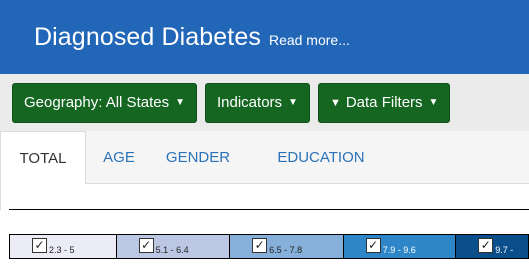  I want to click on indicators-button-label: Indicators, so click(250, 102).